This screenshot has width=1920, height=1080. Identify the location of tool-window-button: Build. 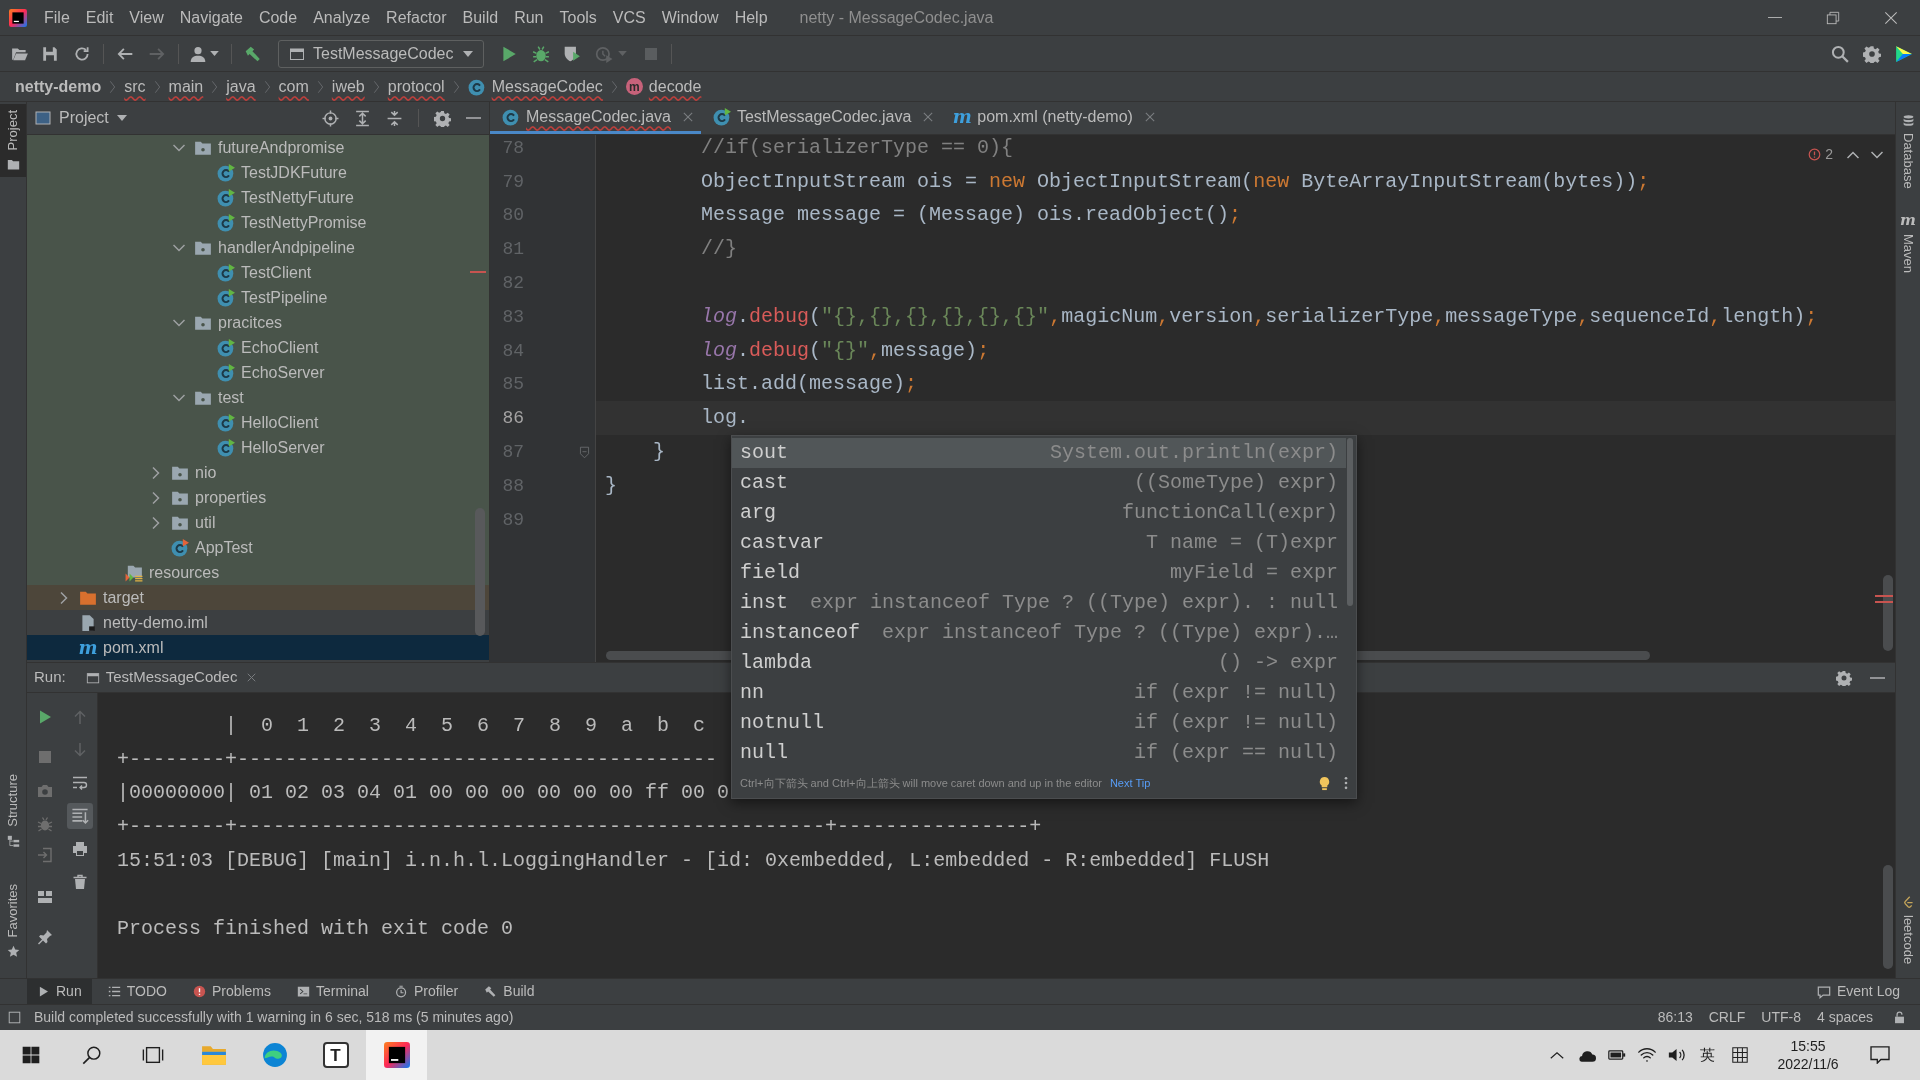
(509, 991).